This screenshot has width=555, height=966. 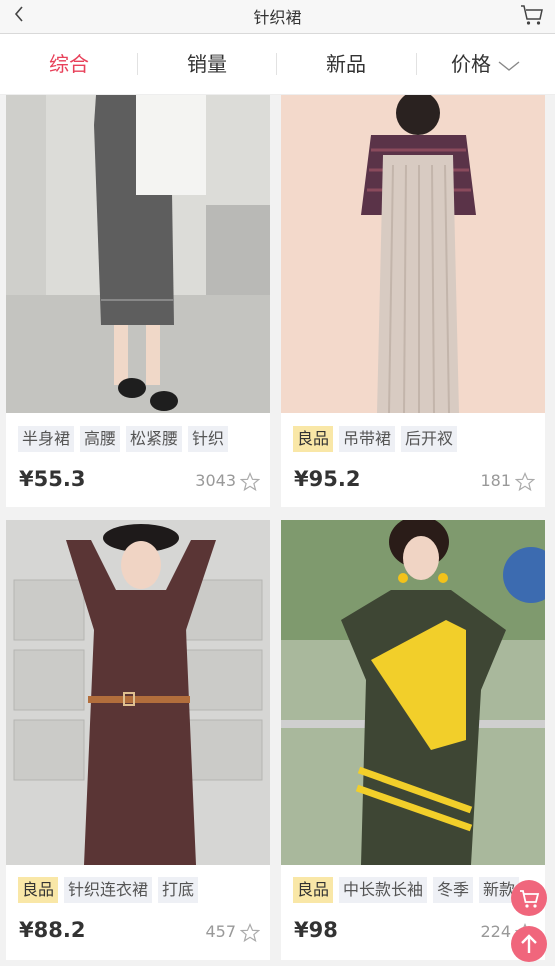 I want to click on tab-new: 新品, so click(x=346, y=64).